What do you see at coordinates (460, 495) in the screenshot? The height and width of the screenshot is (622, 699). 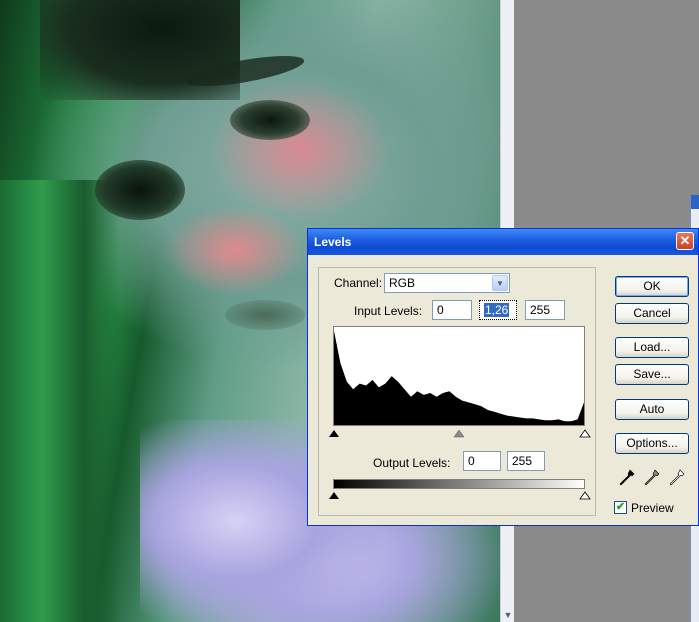 I see `output-slider-track` at bounding box center [460, 495].